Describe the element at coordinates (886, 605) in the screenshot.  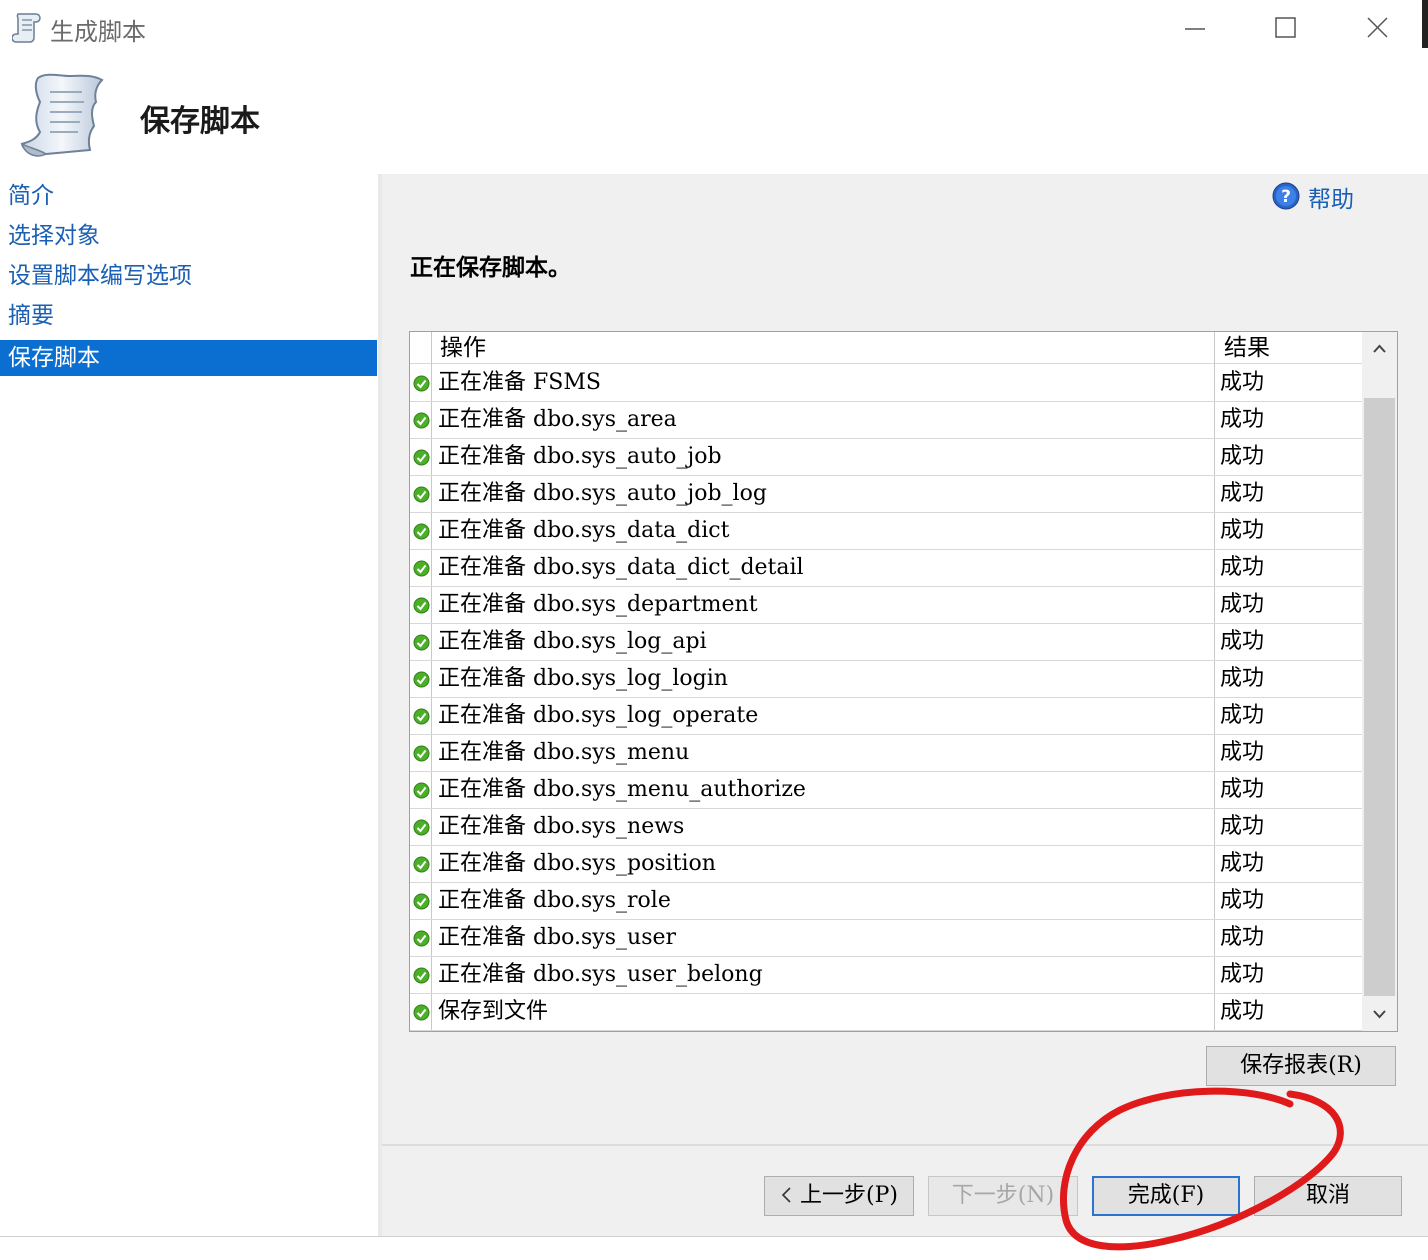
I see `table-row: 正在准备 dbo.sys_department 成功` at that location.